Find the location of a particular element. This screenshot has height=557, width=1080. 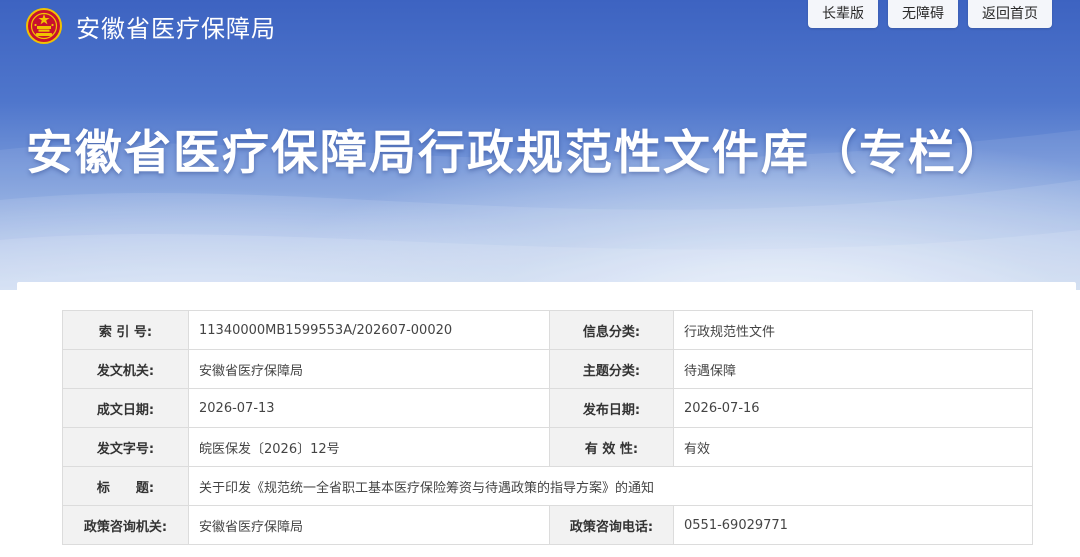

index-no-value: 11340000MB1599553A/202607-00020 is located at coordinates (369, 330).